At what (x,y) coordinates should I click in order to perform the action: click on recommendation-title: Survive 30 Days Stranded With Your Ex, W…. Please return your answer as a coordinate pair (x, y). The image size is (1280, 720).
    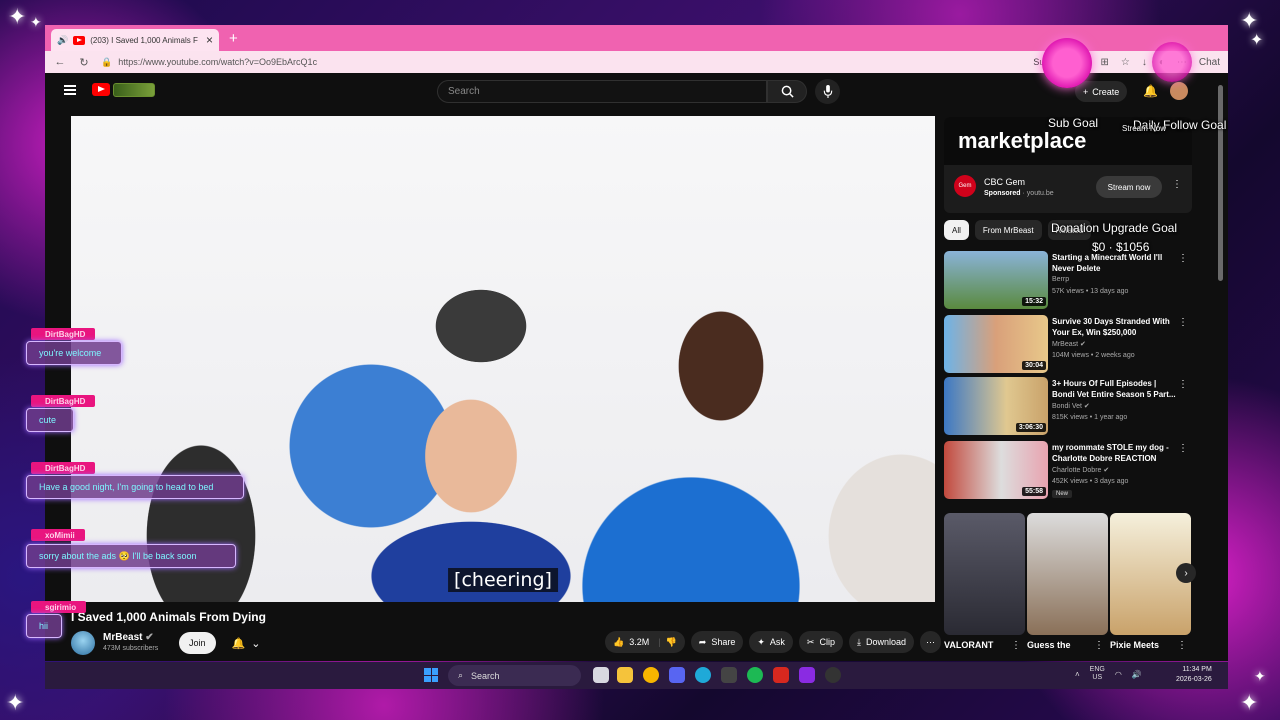
    Looking at the image, I should click on (1111, 327).